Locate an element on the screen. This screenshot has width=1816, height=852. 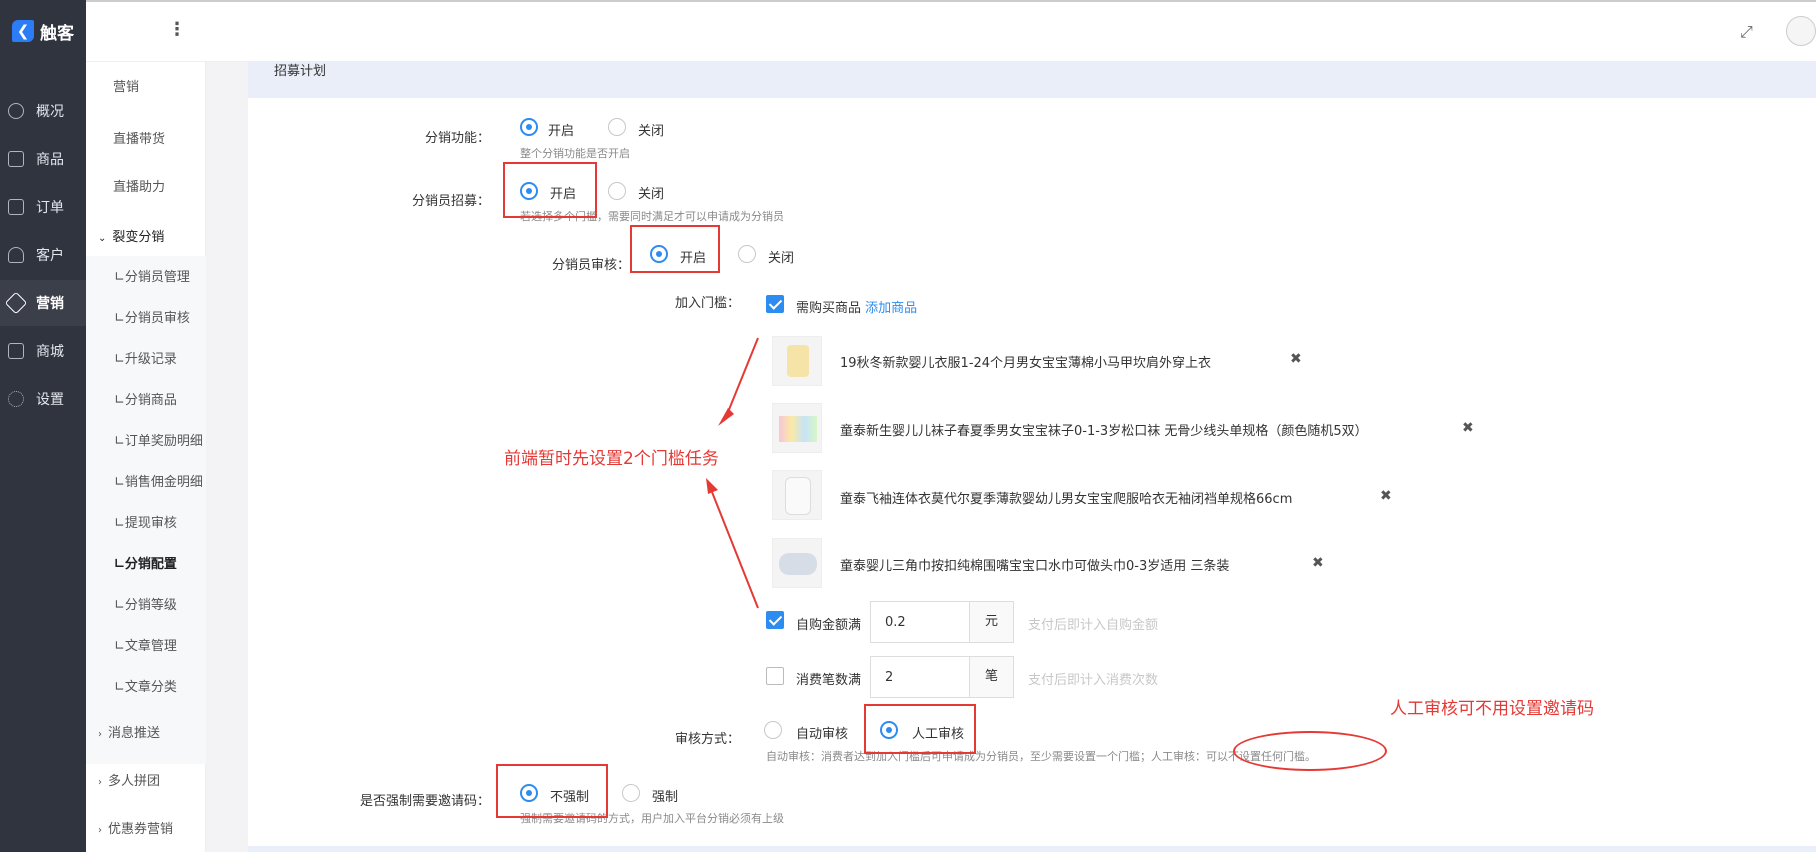
submenu-item-messages: › 消息推送 is located at coordinates (158, 731).